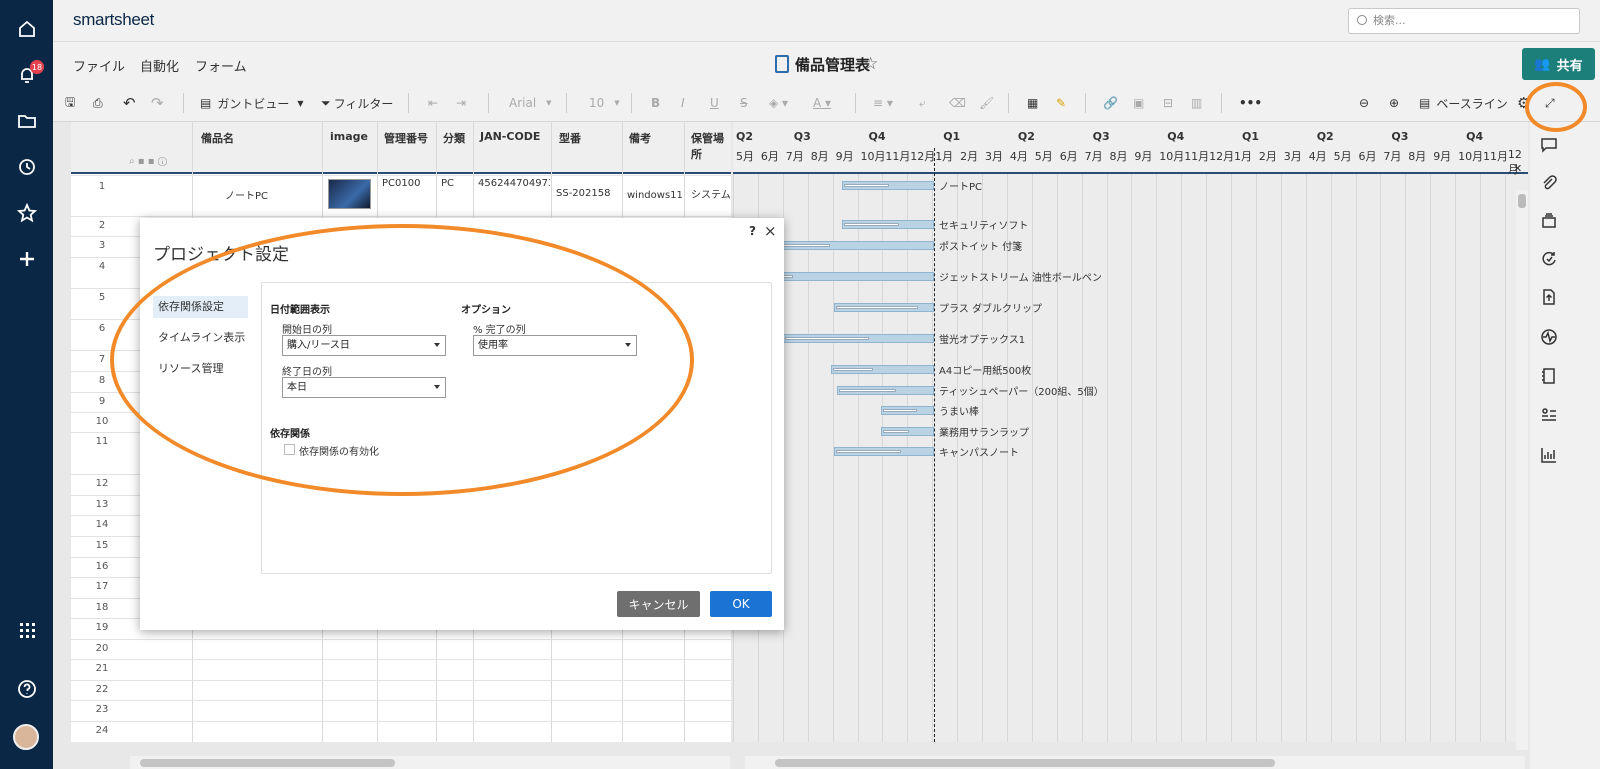 The image size is (1600, 769). What do you see at coordinates (349, 194) in the screenshot?
I see `laptop-image` at bounding box center [349, 194].